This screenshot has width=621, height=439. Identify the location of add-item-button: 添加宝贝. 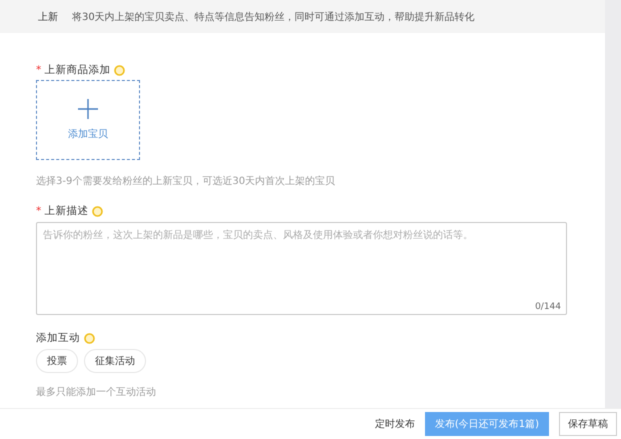
(88, 120).